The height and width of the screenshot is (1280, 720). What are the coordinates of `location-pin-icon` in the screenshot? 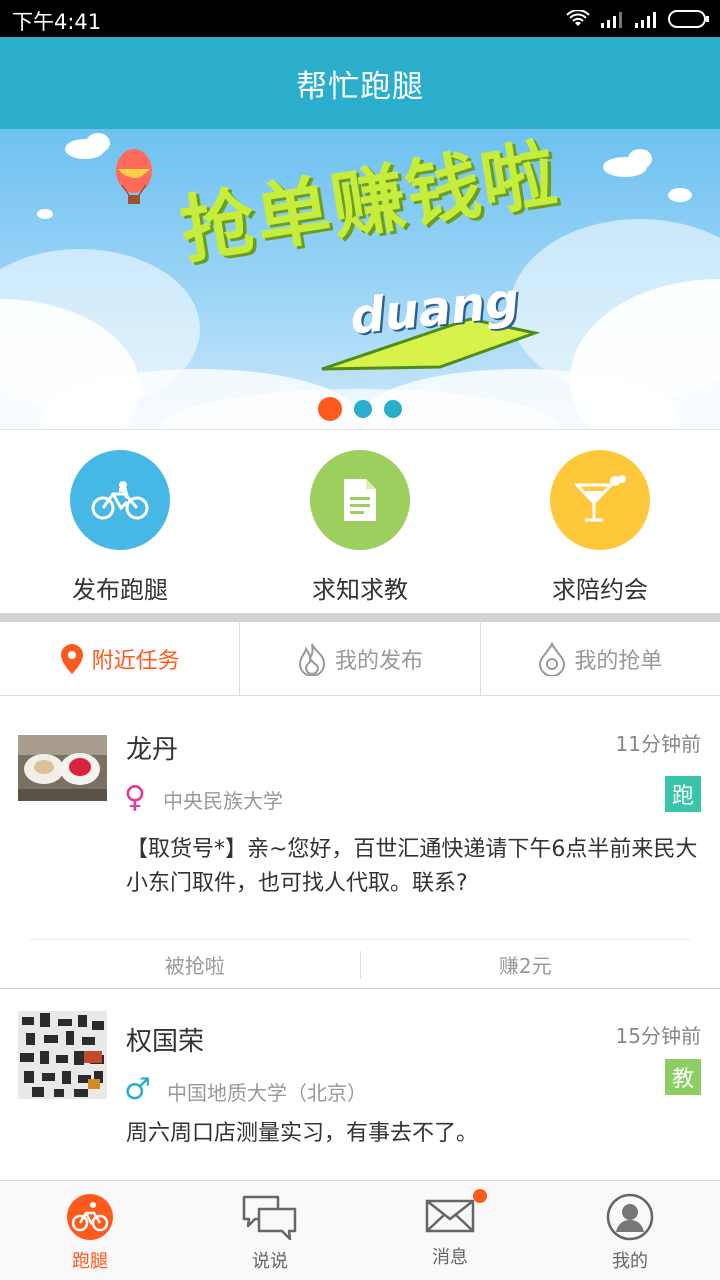 It's located at (71, 658).